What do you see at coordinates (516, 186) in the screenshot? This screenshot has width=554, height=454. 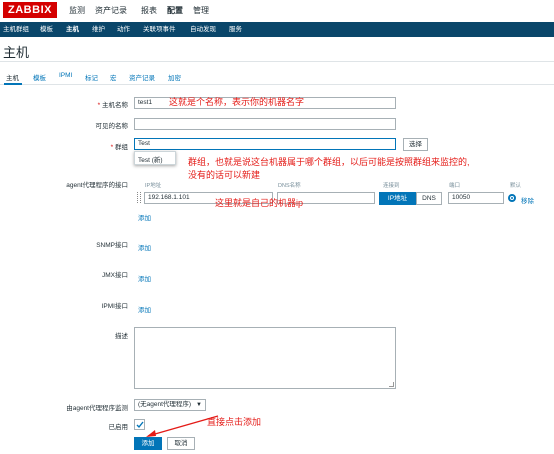 I see `col-default-header: 默认` at bounding box center [516, 186].